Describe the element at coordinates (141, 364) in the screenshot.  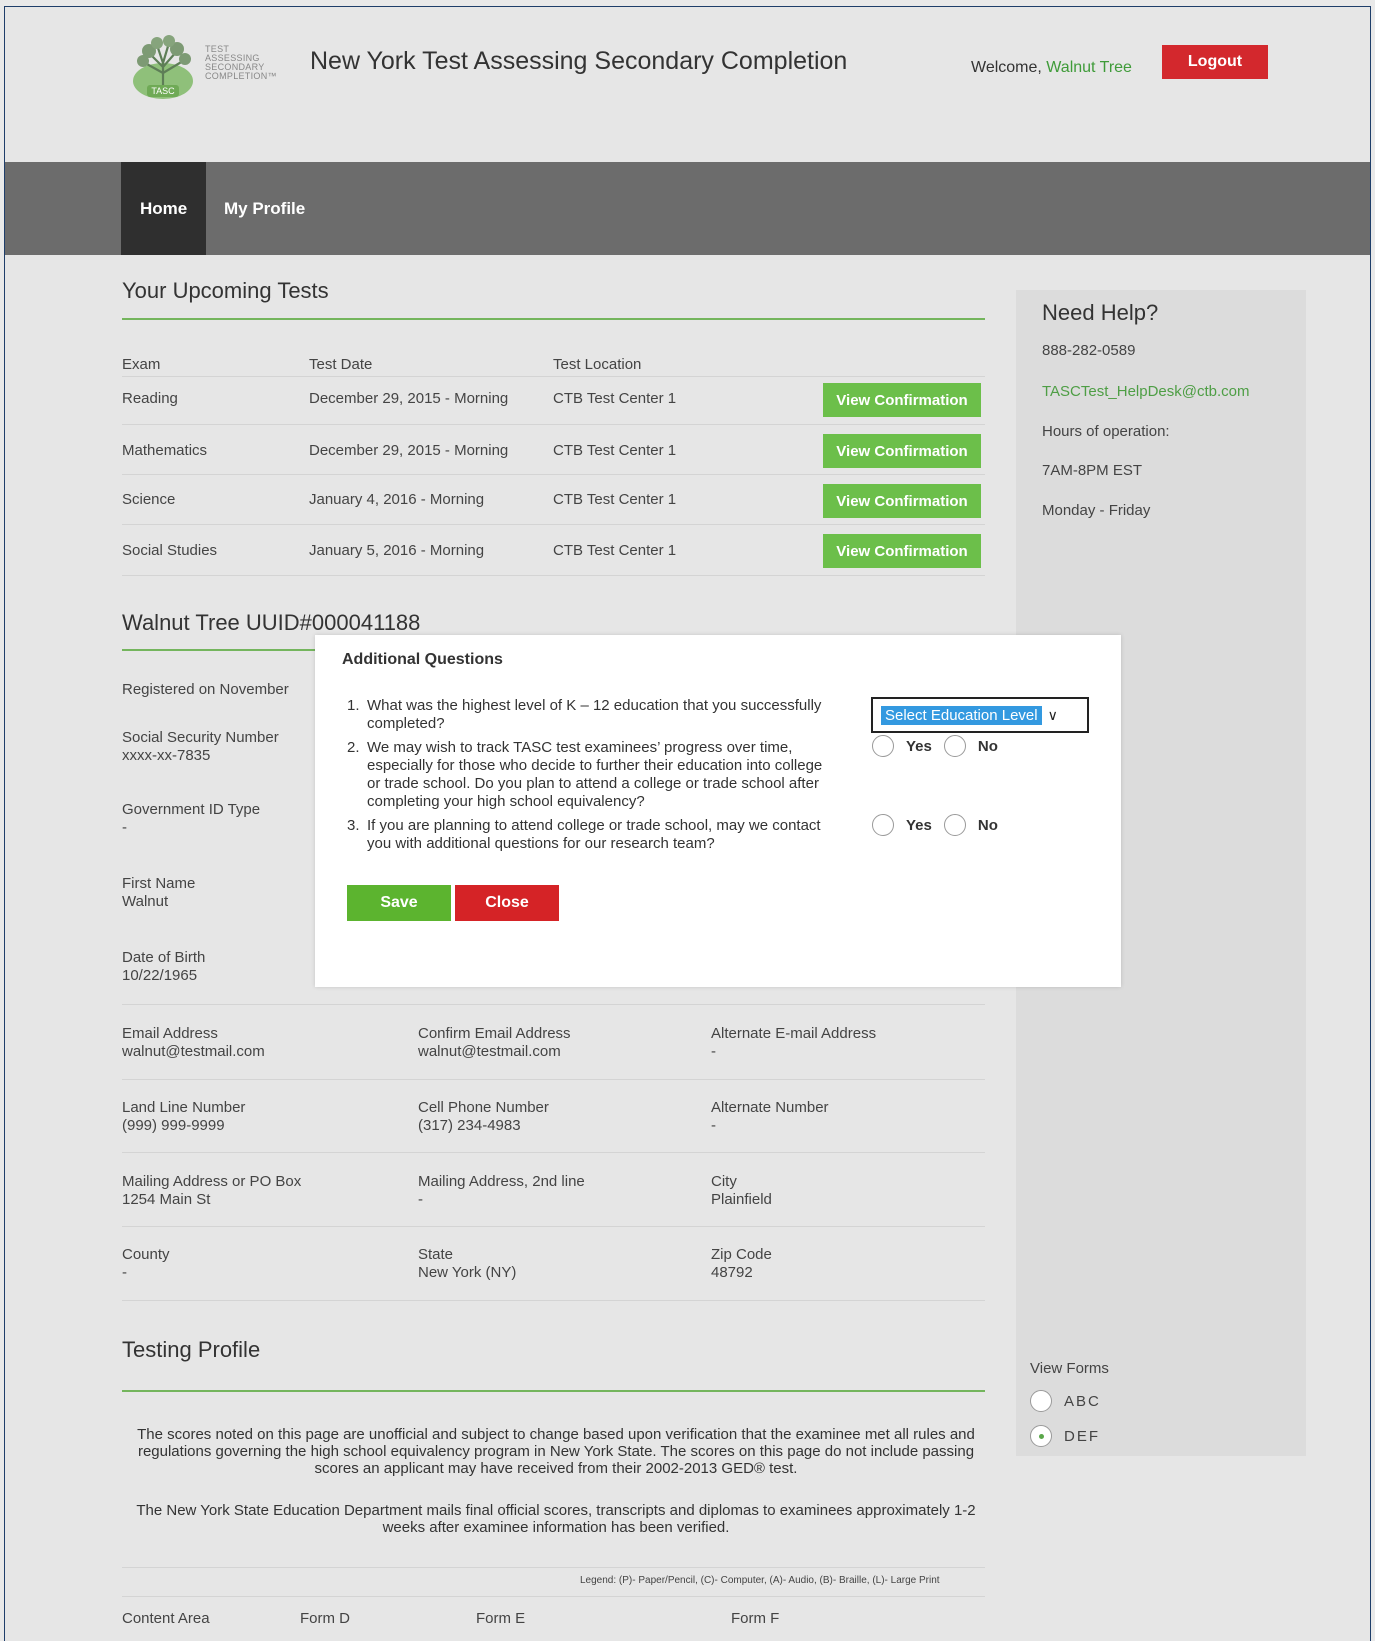
I see `col-exam: Exam` at that location.